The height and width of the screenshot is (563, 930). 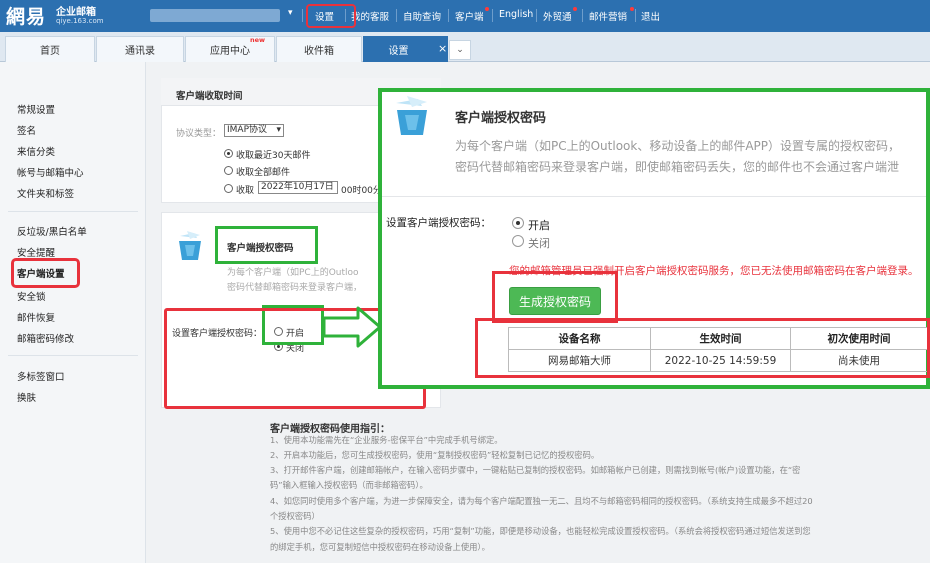 What do you see at coordinates (298, 187) in the screenshot?
I see `date-input: 2022年10月17日` at bounding box center [298, 187].